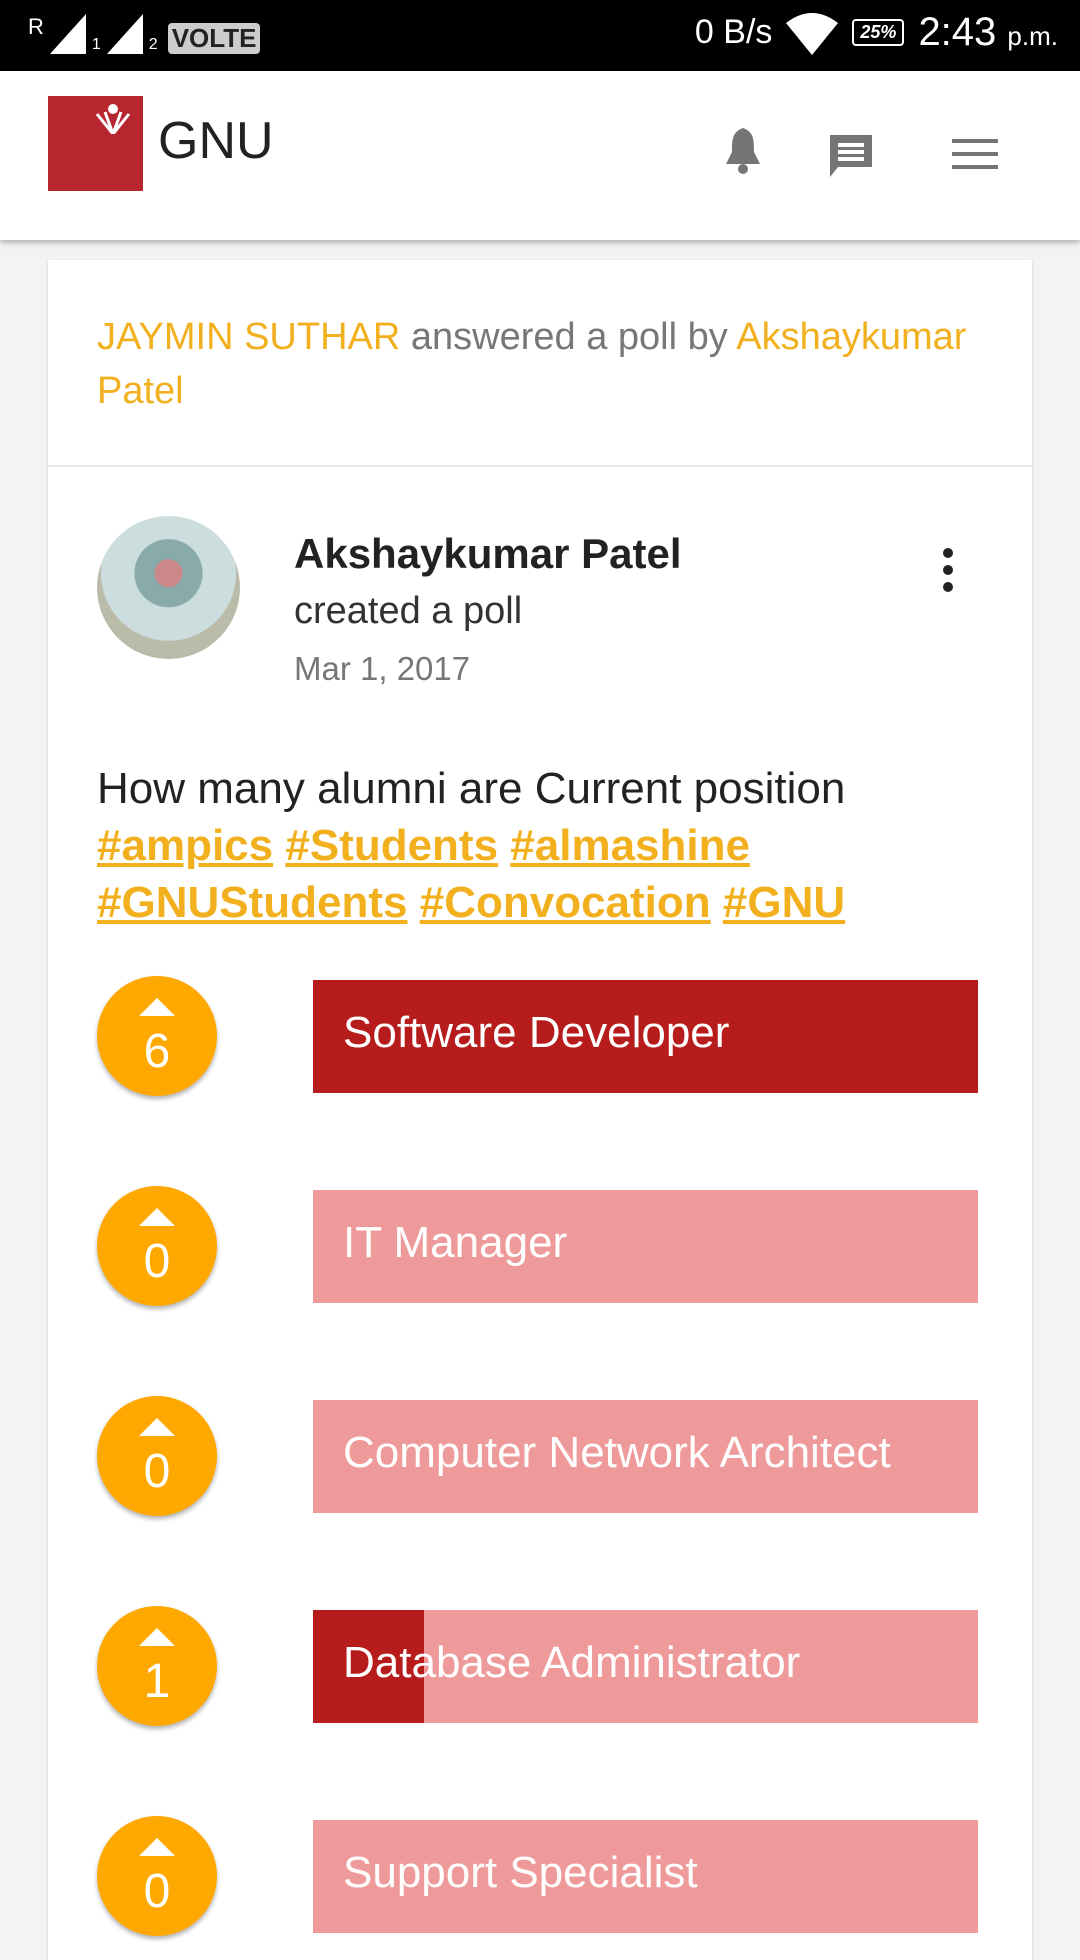 Image resolution: width=1080 pixels, height=1960 pixels. I want to click on poll-option: 0 Support Specialist, so click(537, 1876).